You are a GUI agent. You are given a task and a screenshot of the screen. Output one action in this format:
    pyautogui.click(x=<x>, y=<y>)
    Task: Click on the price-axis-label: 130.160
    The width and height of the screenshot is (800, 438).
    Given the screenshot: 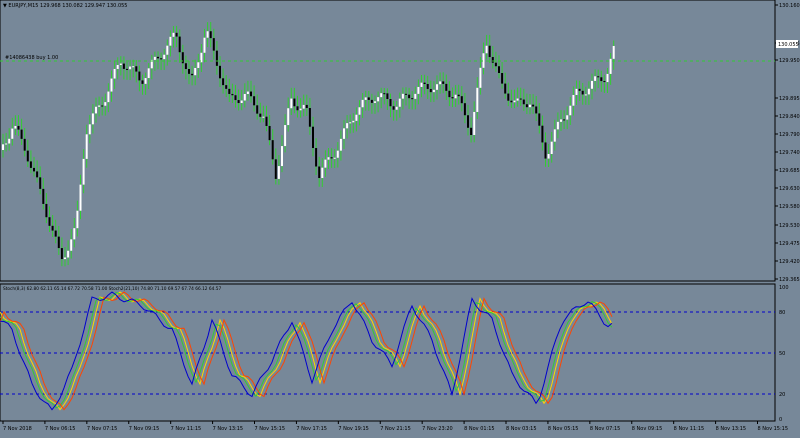 What is the action you would take?
    pyautogui.click(x=789, y=6)
    